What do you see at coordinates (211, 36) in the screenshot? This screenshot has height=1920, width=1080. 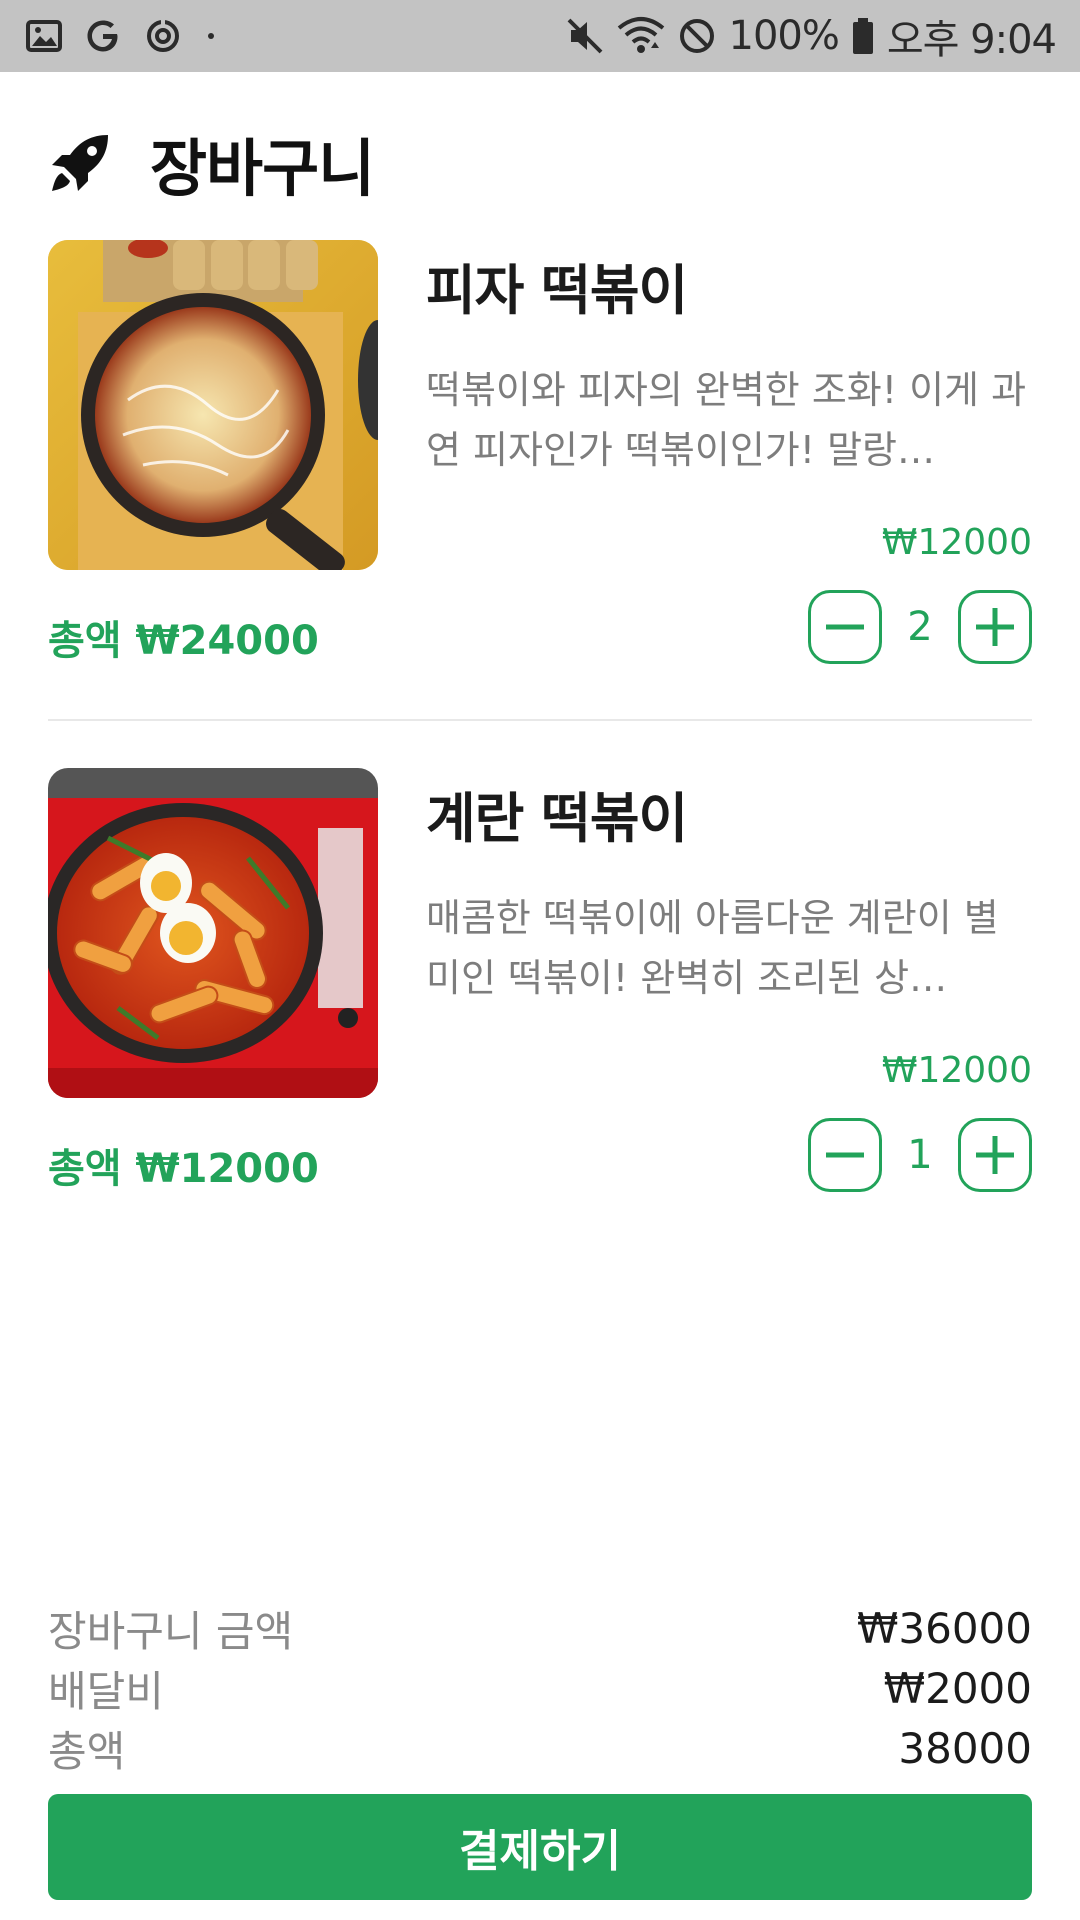 I see `notification-dot-icon` at bounding box center [211, 36].